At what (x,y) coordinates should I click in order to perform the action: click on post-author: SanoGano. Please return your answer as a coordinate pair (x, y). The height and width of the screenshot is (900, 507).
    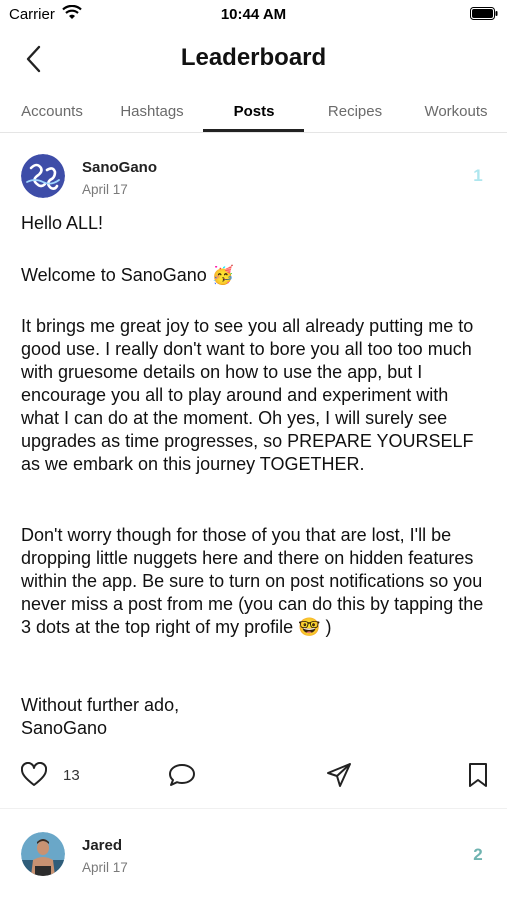
    Looking at the image, I should click on (119, 167).